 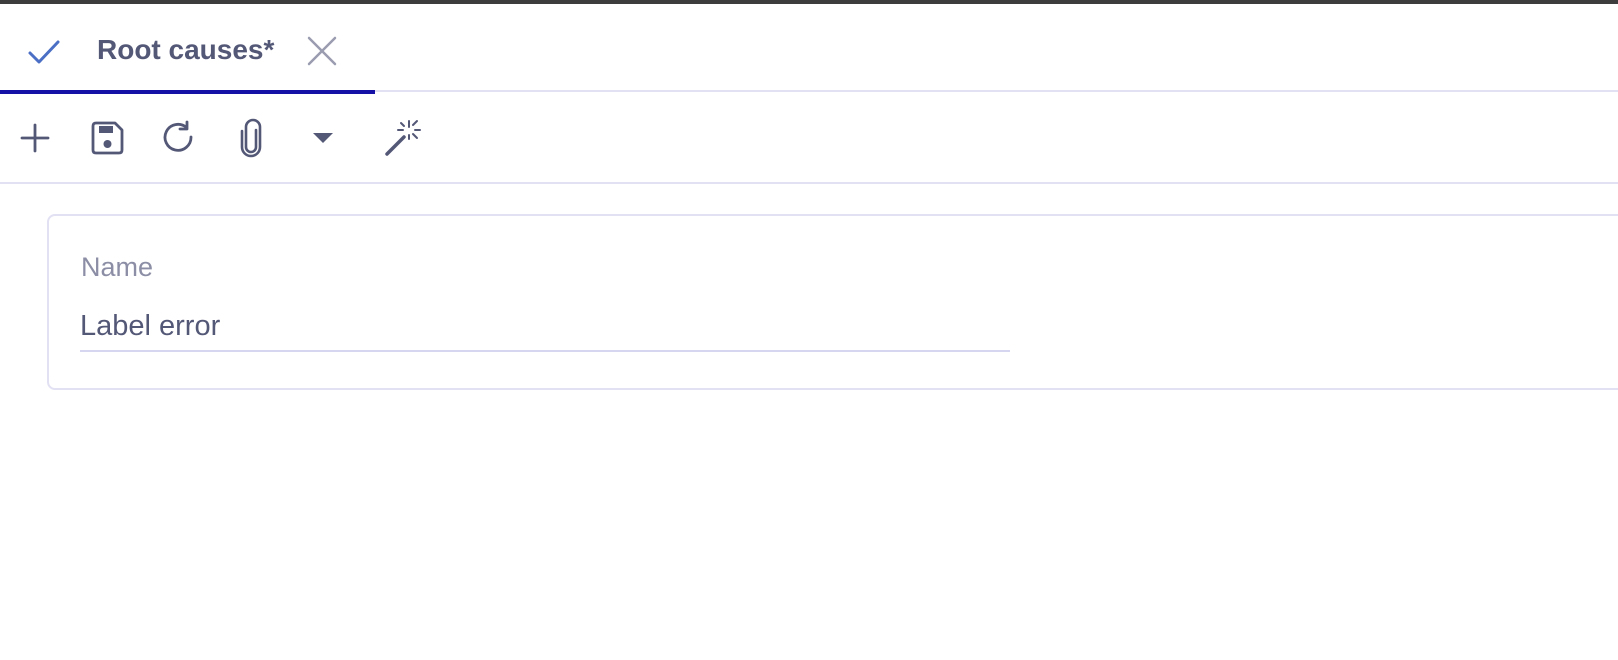 I want to click on add-button, so click(x=35, y=138).